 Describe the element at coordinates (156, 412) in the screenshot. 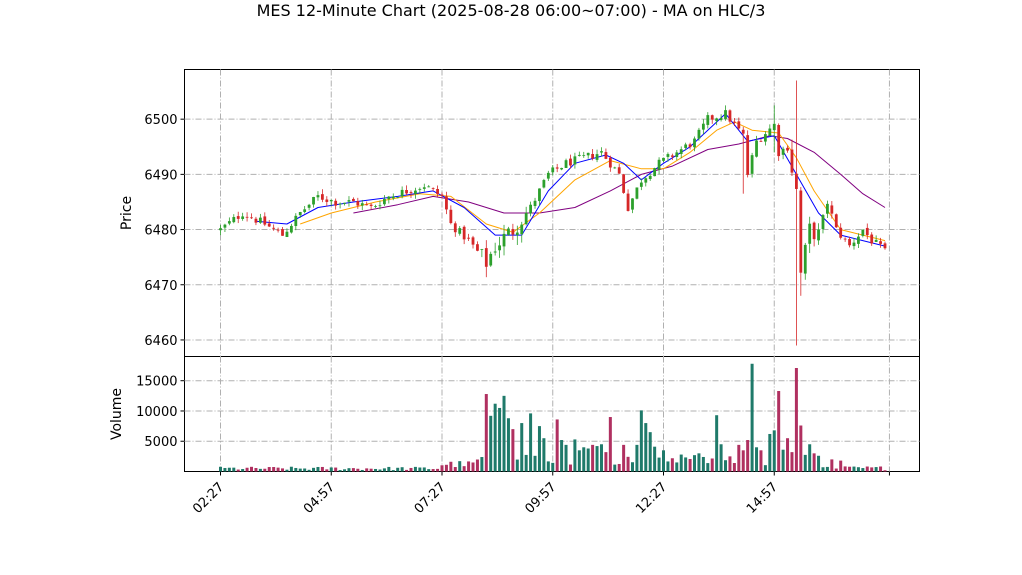

I see `volume-tick-label: 10000` at that location.